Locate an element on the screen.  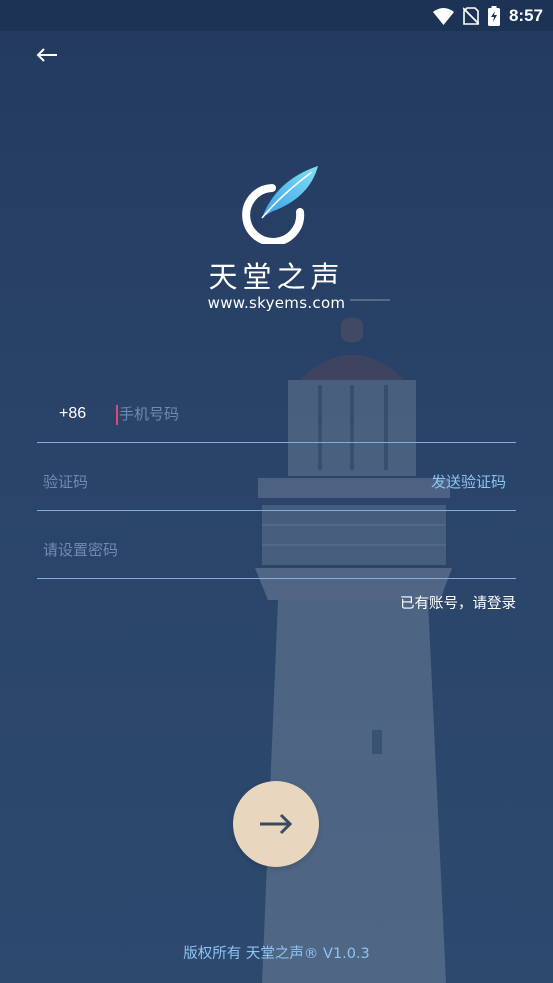
no-sim-icon is located at coordinates (470, 16).